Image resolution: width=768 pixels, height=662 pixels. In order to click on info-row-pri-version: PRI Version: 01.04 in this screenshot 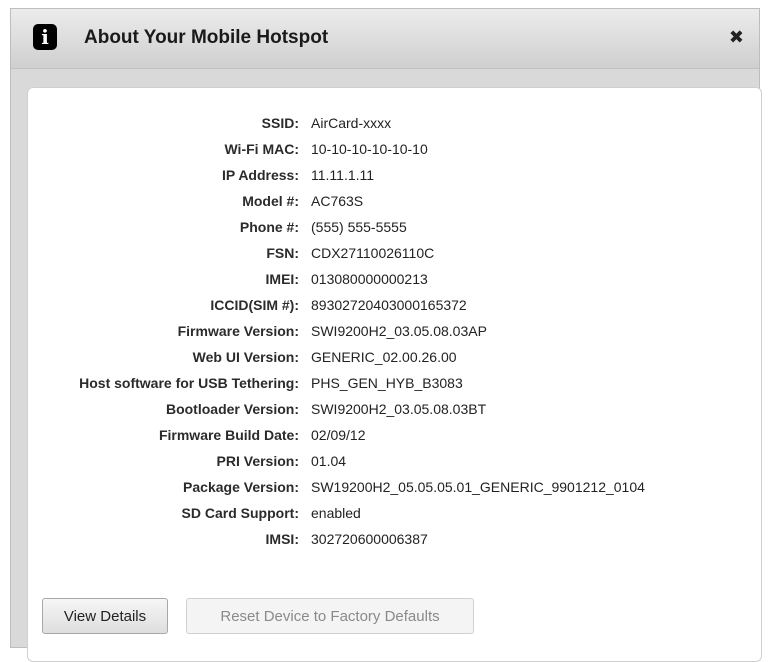, I will do `click(394, 461)`.